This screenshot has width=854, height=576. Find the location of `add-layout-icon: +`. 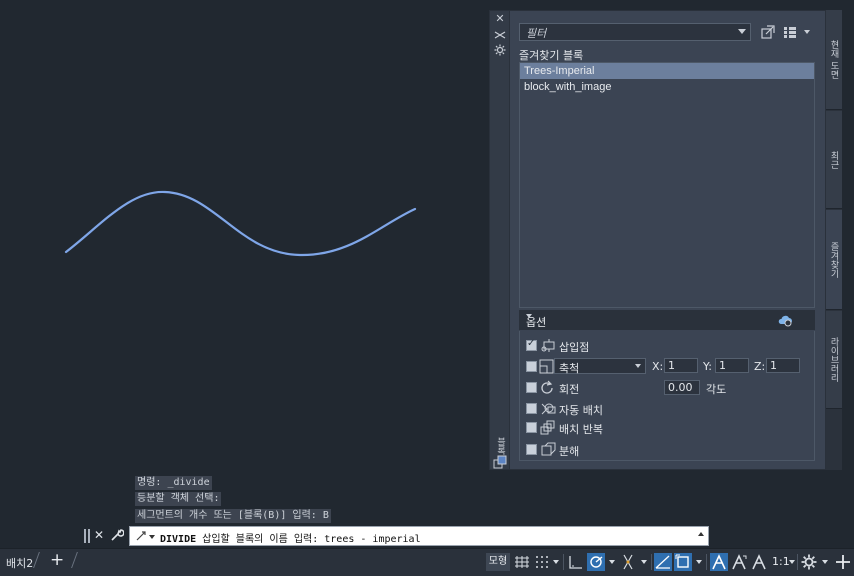

add-layout-icon: + is located at coordinates (57, 560).